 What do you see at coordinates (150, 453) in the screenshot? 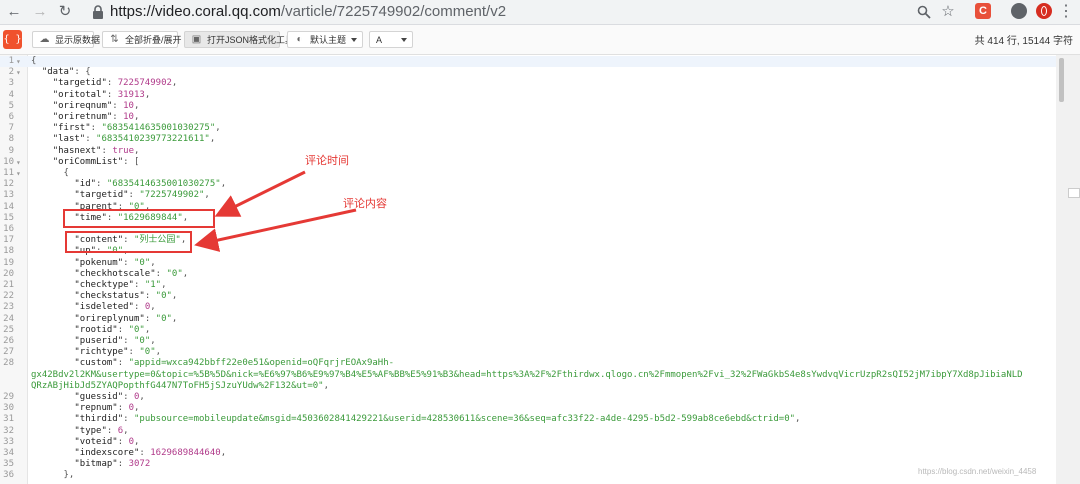
I see `code-text: "indexscore": 1629689844640,` at bounding box center [150, 453].